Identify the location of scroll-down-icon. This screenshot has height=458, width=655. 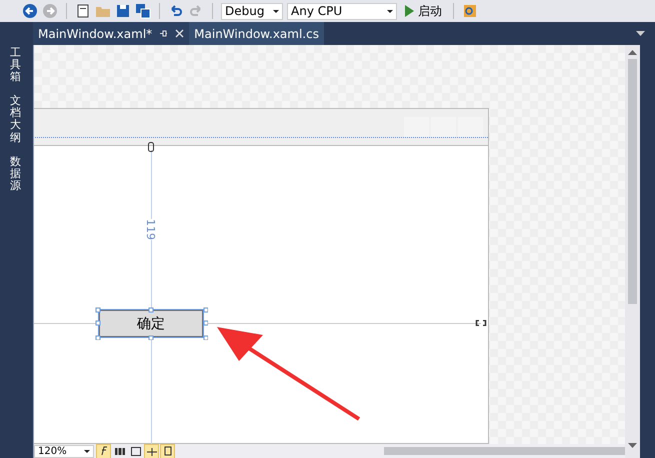
(632, 445).